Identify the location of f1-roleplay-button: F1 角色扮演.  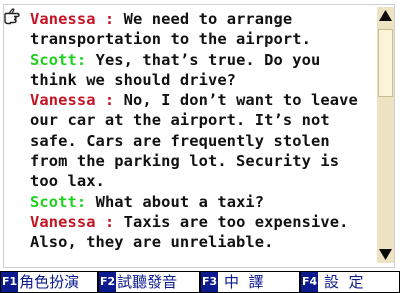
(49, 282).